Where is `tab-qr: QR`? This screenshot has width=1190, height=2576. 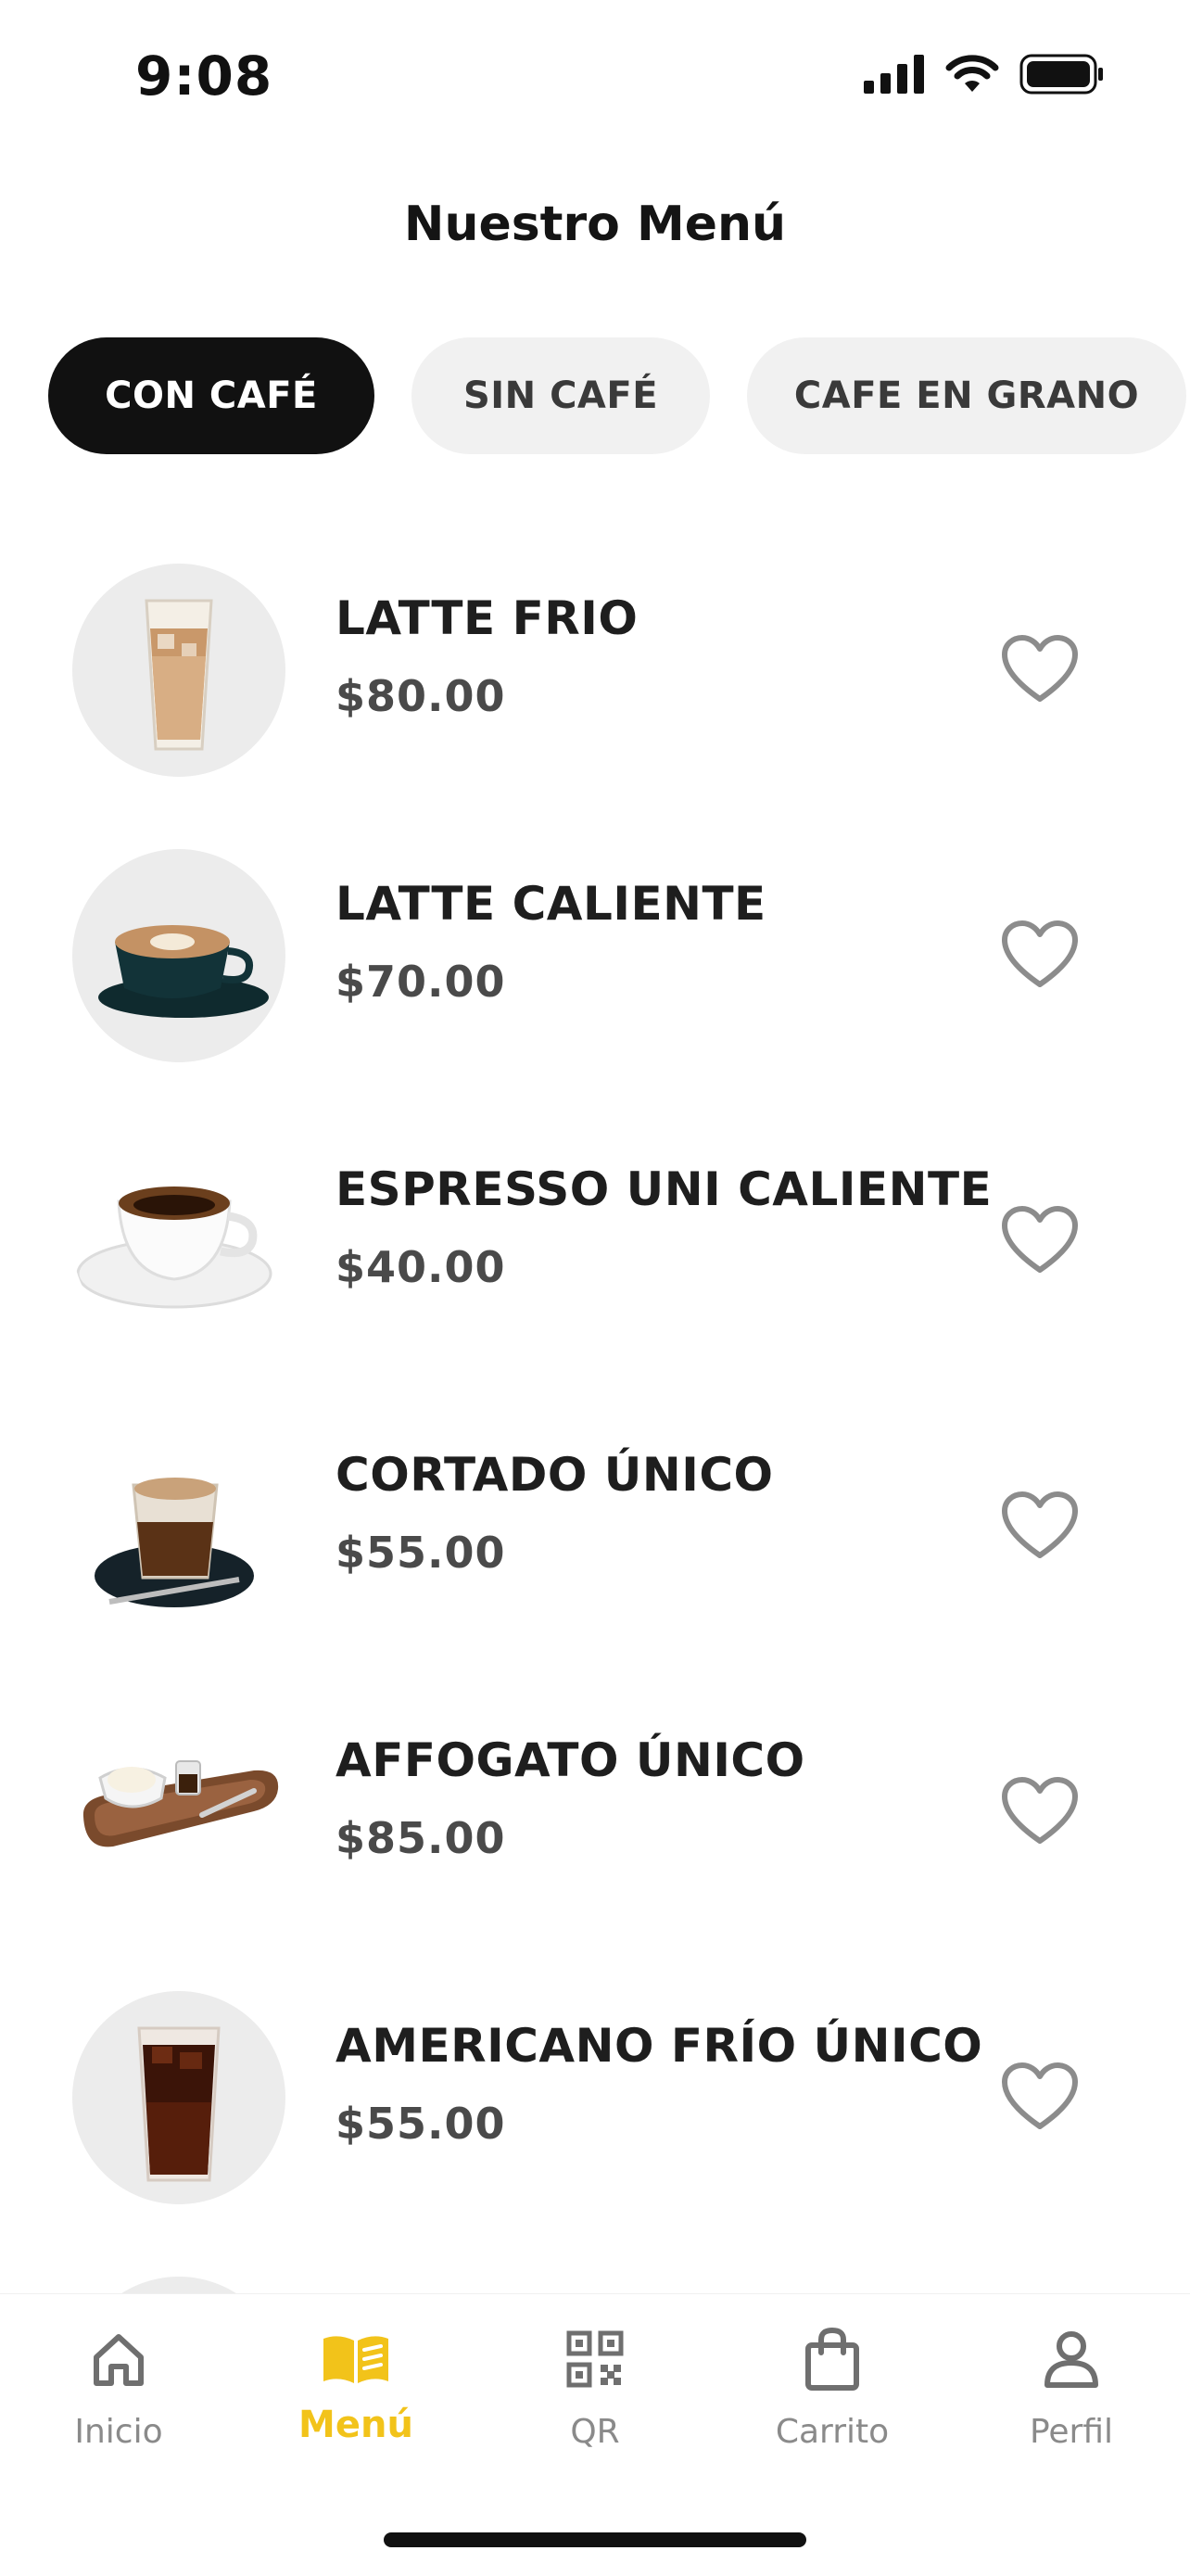 tab-qr: QR is located at coordinates (595, 2386).